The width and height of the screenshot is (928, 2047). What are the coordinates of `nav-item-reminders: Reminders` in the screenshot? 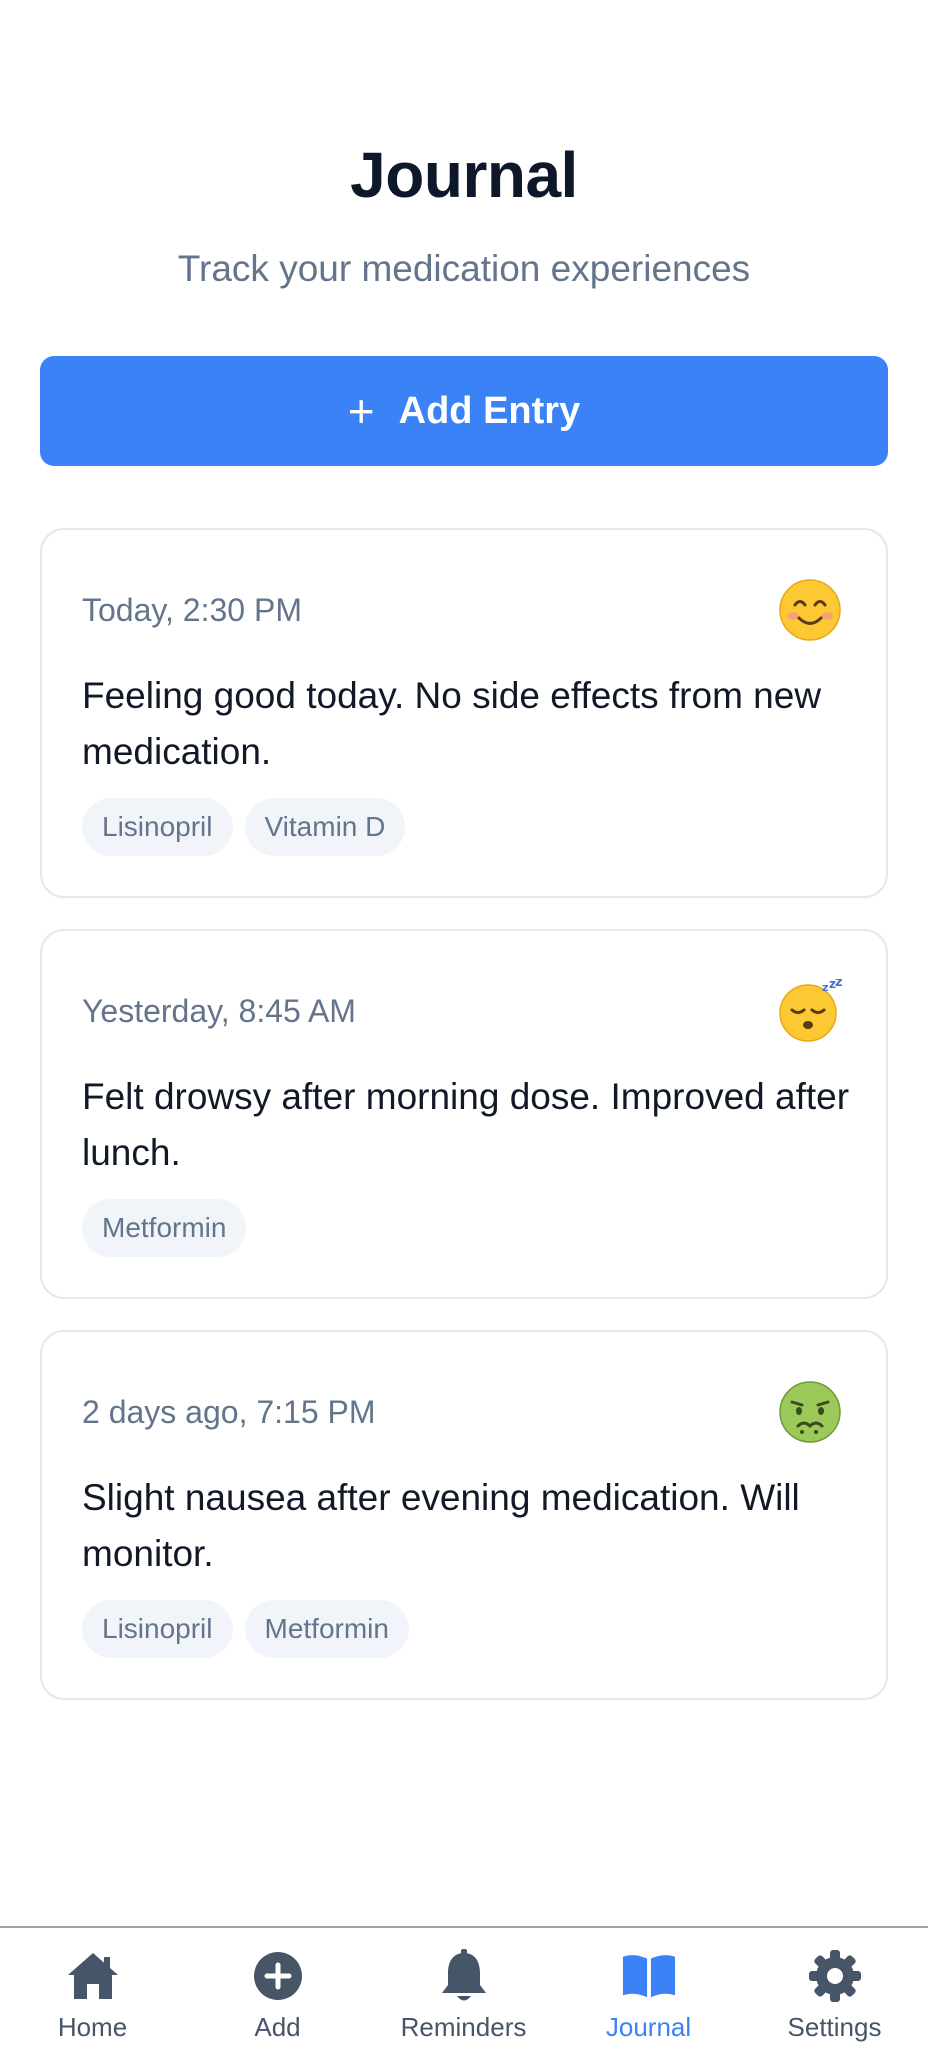 It's located at (463, 1987).